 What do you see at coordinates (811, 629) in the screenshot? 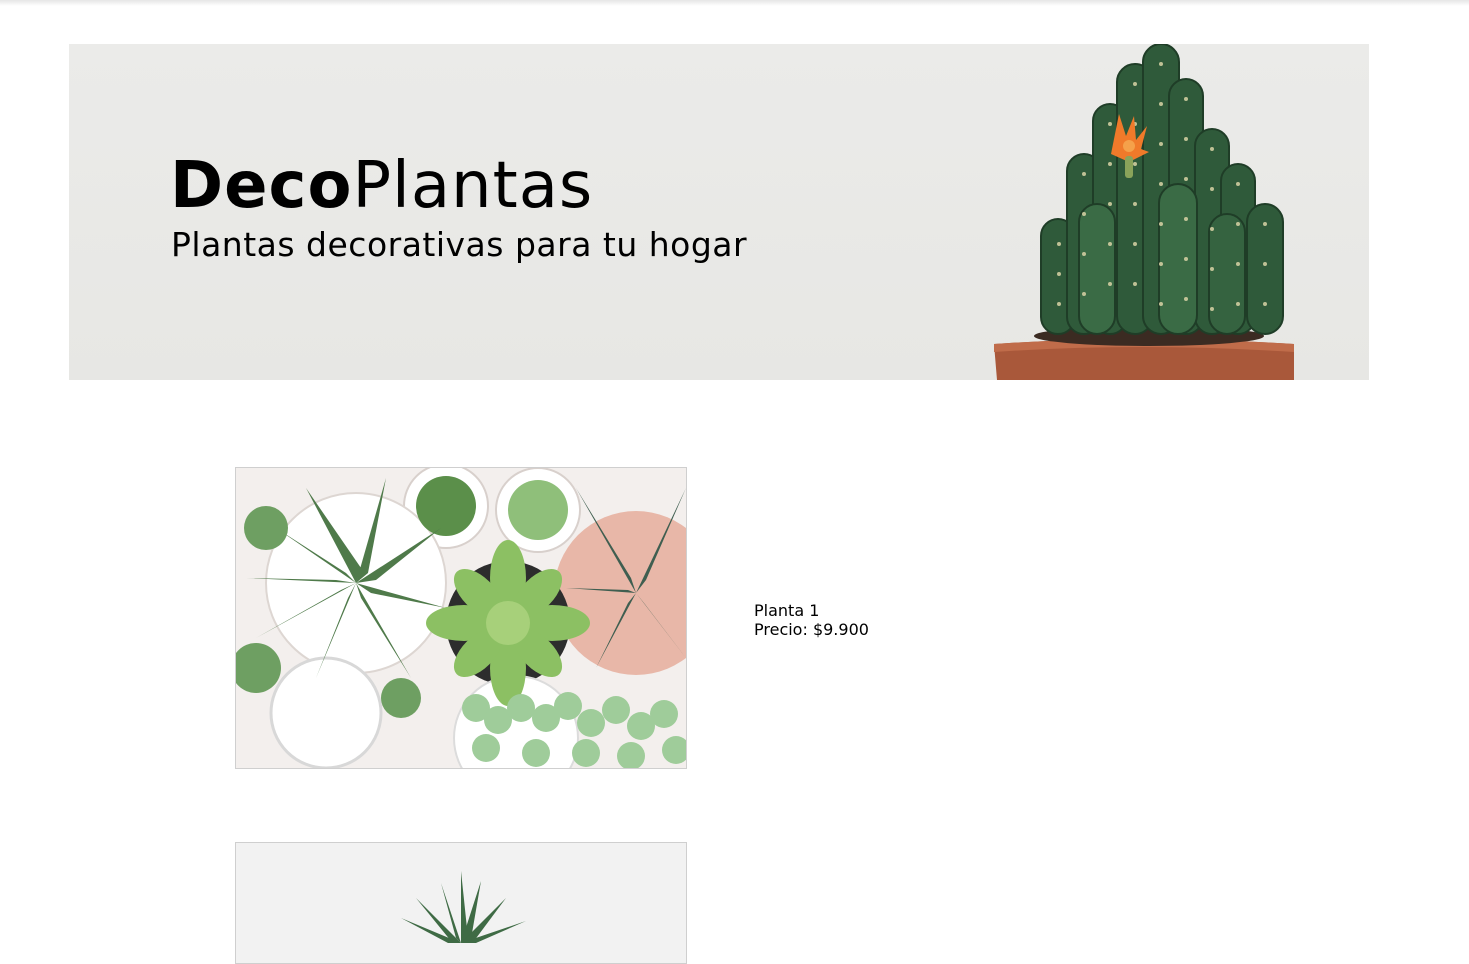
I see `product-price: Precio: $9.900` at bounding box center [811, 629].